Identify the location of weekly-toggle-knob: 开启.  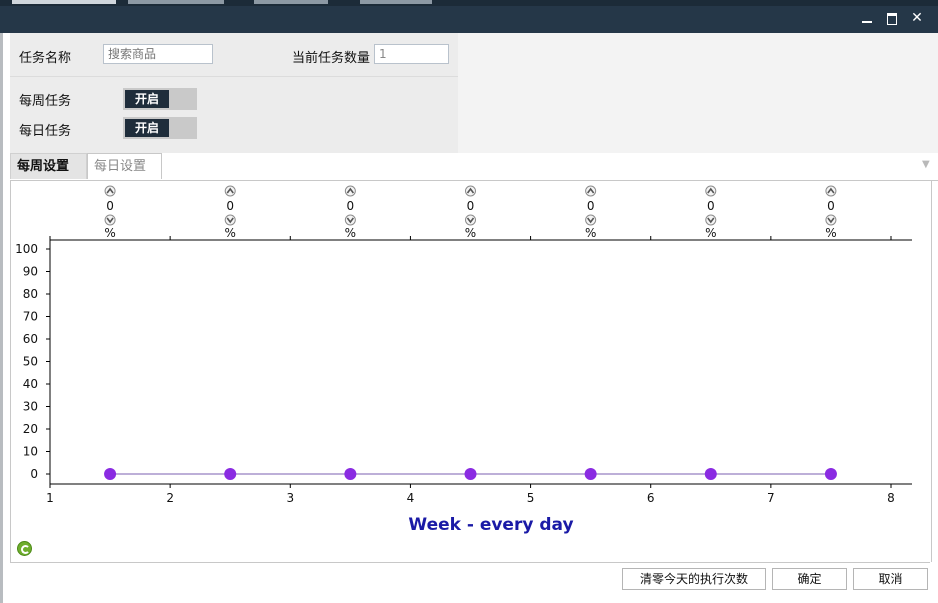
(147, 99).